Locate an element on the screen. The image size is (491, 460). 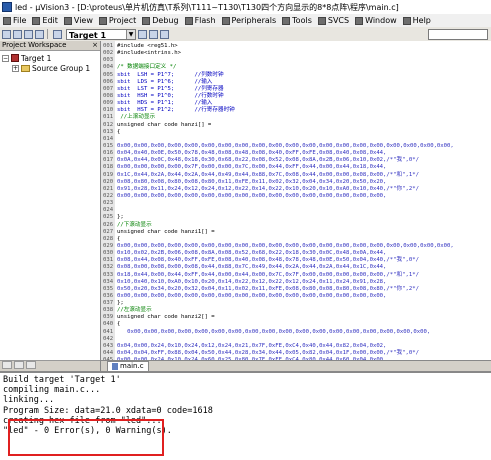
output-line: Build target 'Target 1' is located at coordinates (62, 380).